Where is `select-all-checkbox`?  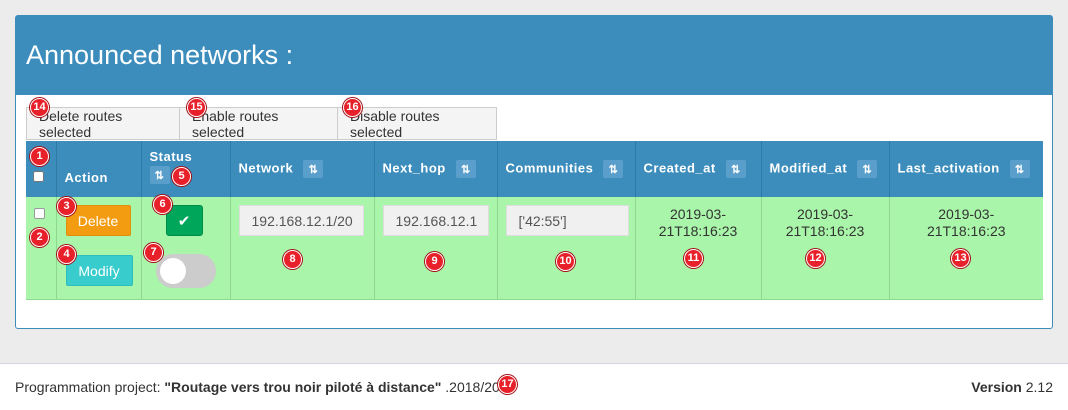
select-all-checkbox is located at coordinates (38, 176).